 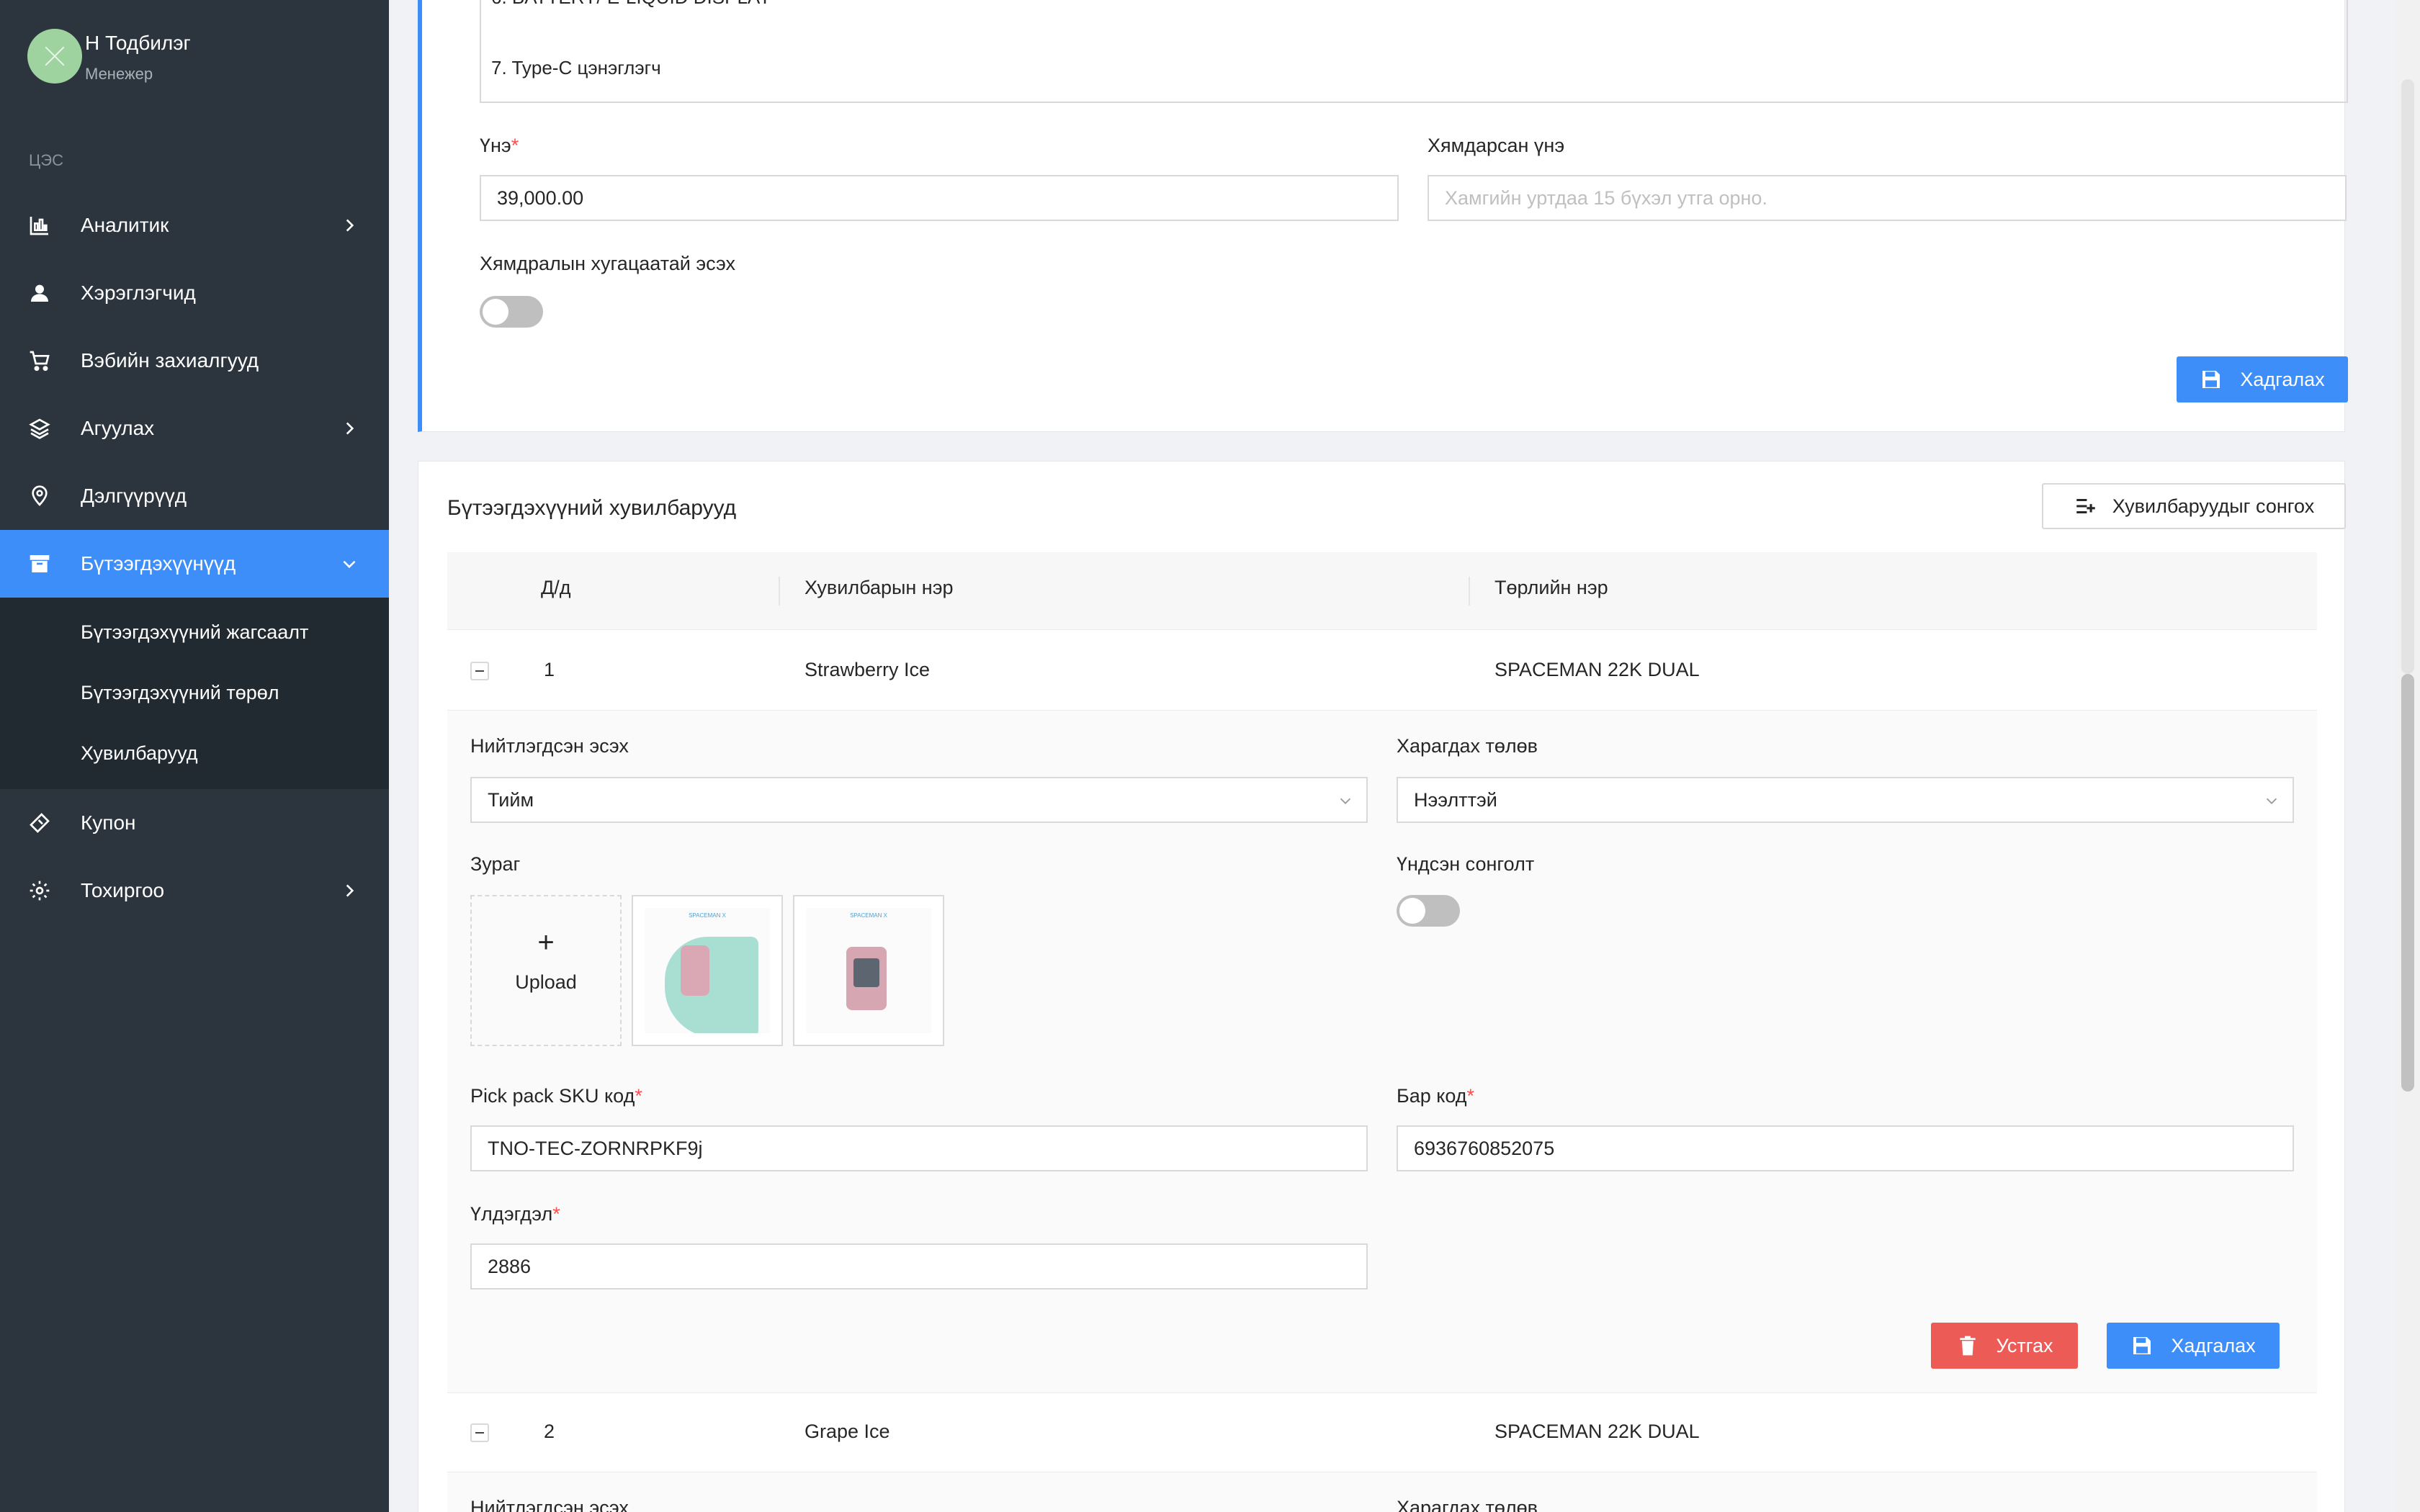 What do you see at coordinates (39, 225) in the screenshot?
I see `chart-icon` at bounding box center [39, 225].